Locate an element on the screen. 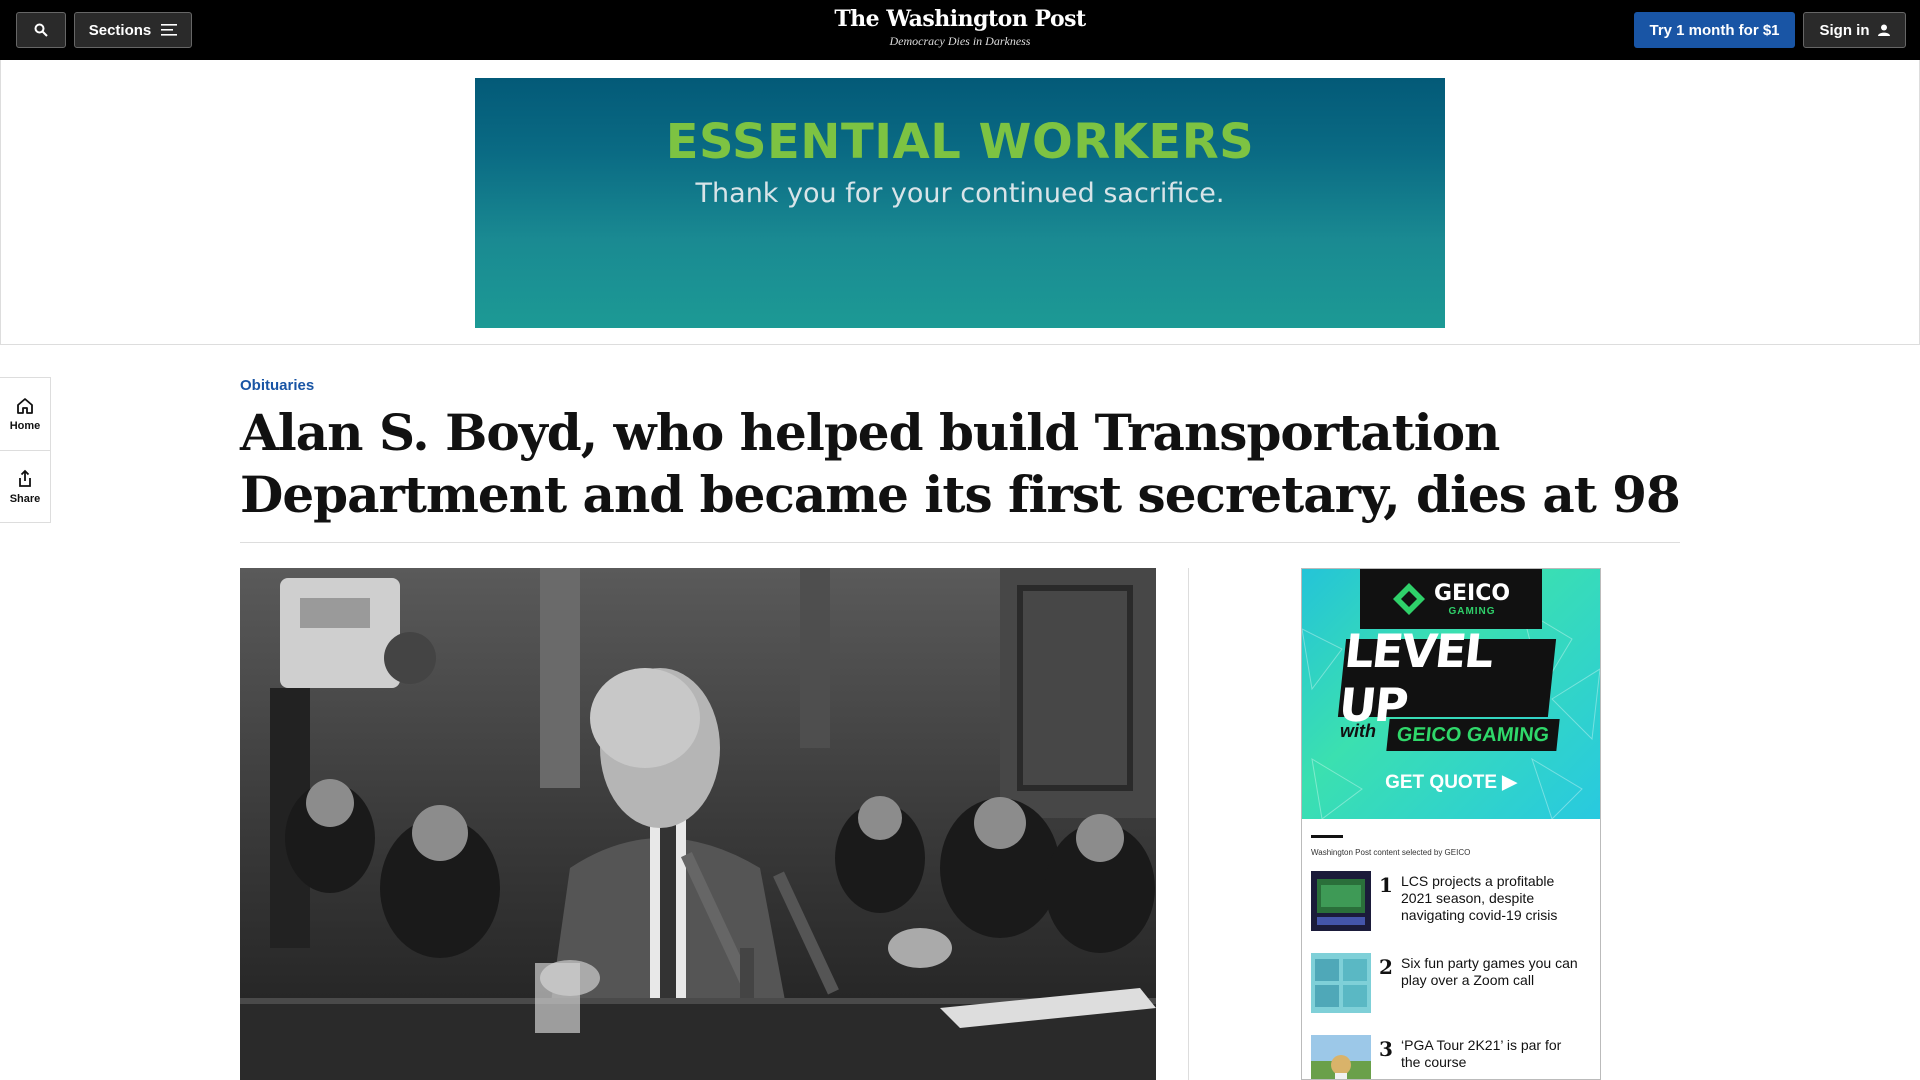 This screenshot has width=1920, height=1080. site-logo: The Washington Post is located at coordinates (960, 19).